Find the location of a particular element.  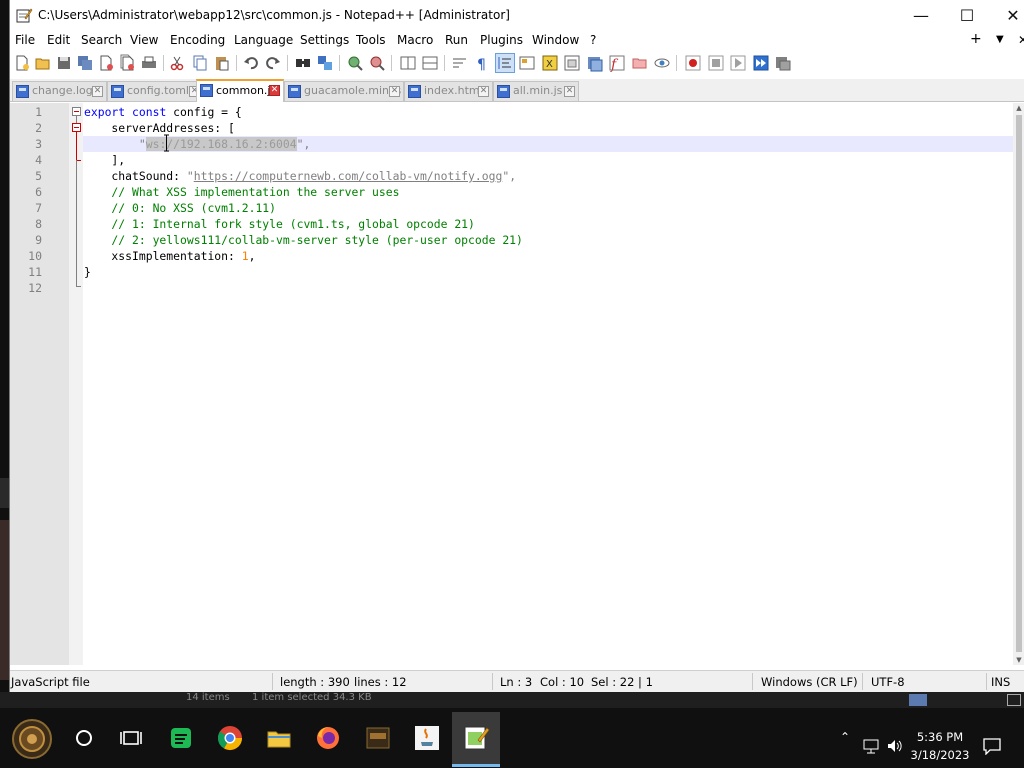

menu-tools: Tools is located at coordinates (371, 40).